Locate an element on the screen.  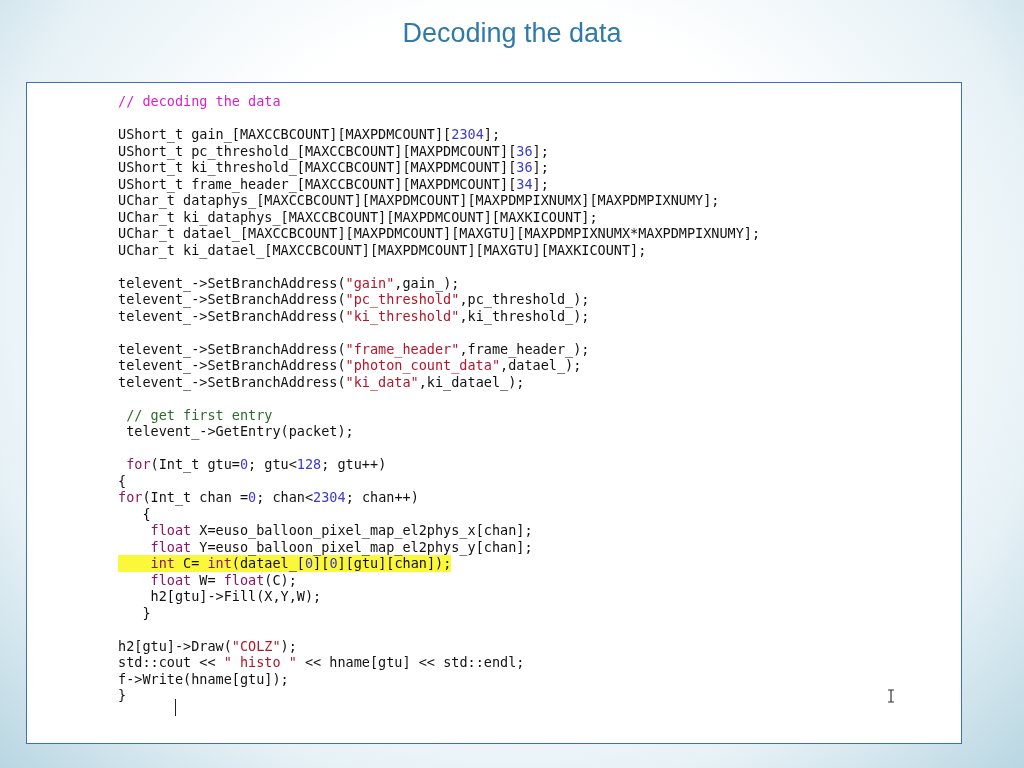
code-line: f->Write(hname[gtu]); is located at coordinates (203, 678).